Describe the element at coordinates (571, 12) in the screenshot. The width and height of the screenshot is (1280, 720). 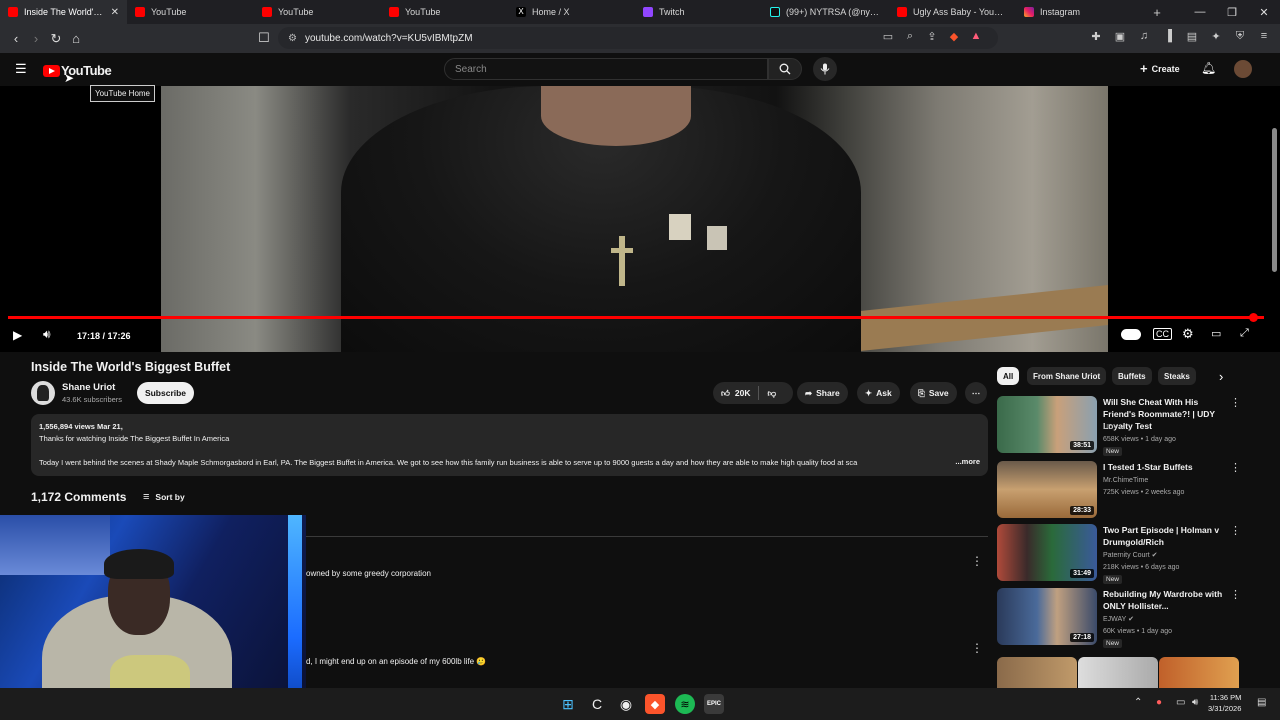
I see `browser-tab-4: X Home / X` at that location.